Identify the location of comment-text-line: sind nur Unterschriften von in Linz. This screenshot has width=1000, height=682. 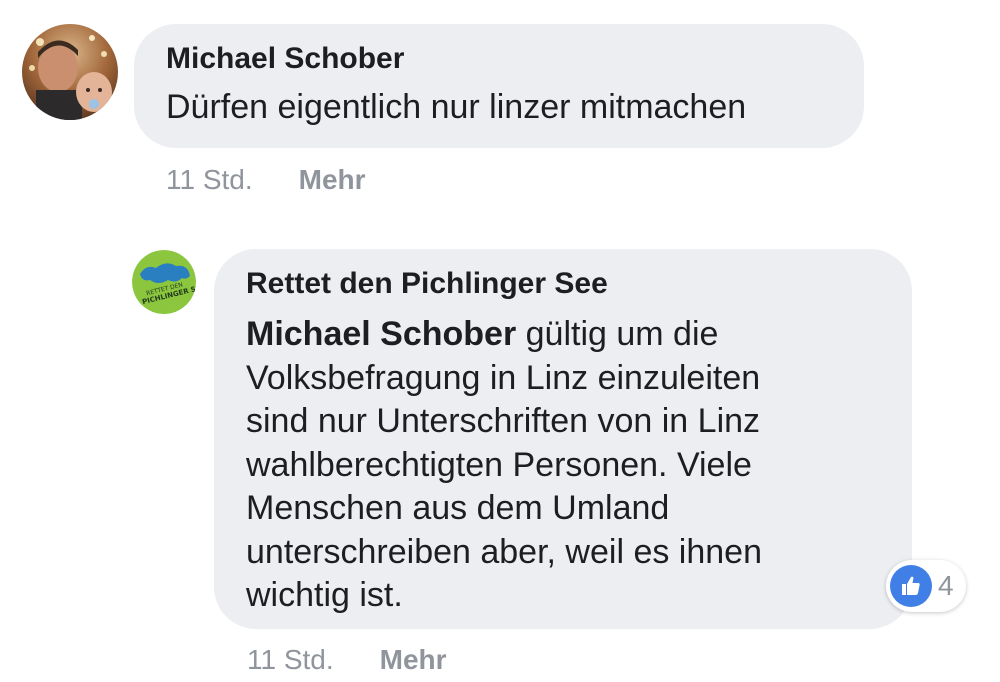
(503, 421).